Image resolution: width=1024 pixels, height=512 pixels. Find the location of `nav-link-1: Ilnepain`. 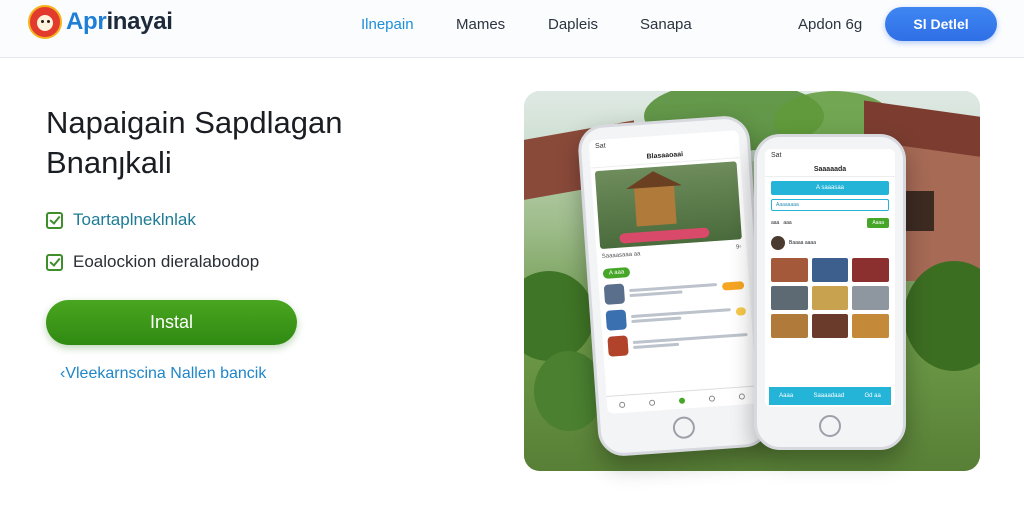

nav-link-1: Ilnepain is located at coordinates (387, 24).